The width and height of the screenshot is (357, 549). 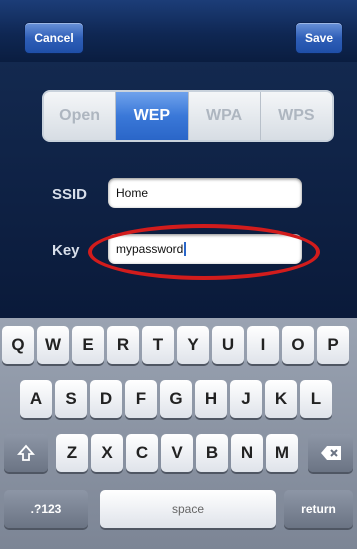 What do you see at coordinates (263, 345) in the screenshot?
I see `key-i: I` at bounding box center [263, 345].